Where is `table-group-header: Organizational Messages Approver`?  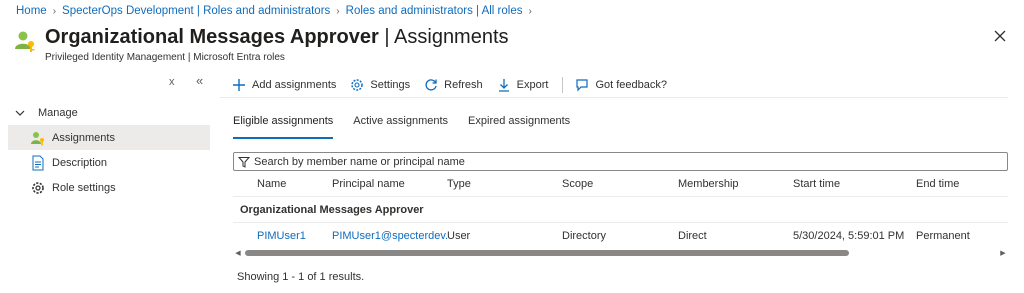
table-group-header: Organizational Messages Approver is located at coordinates (620, 210).